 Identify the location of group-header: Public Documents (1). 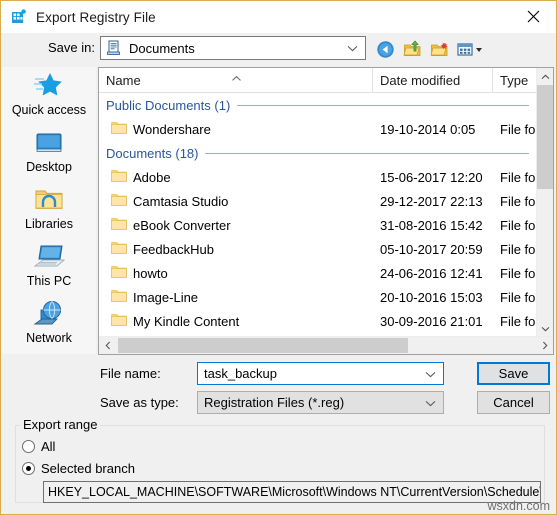
(317, 105).